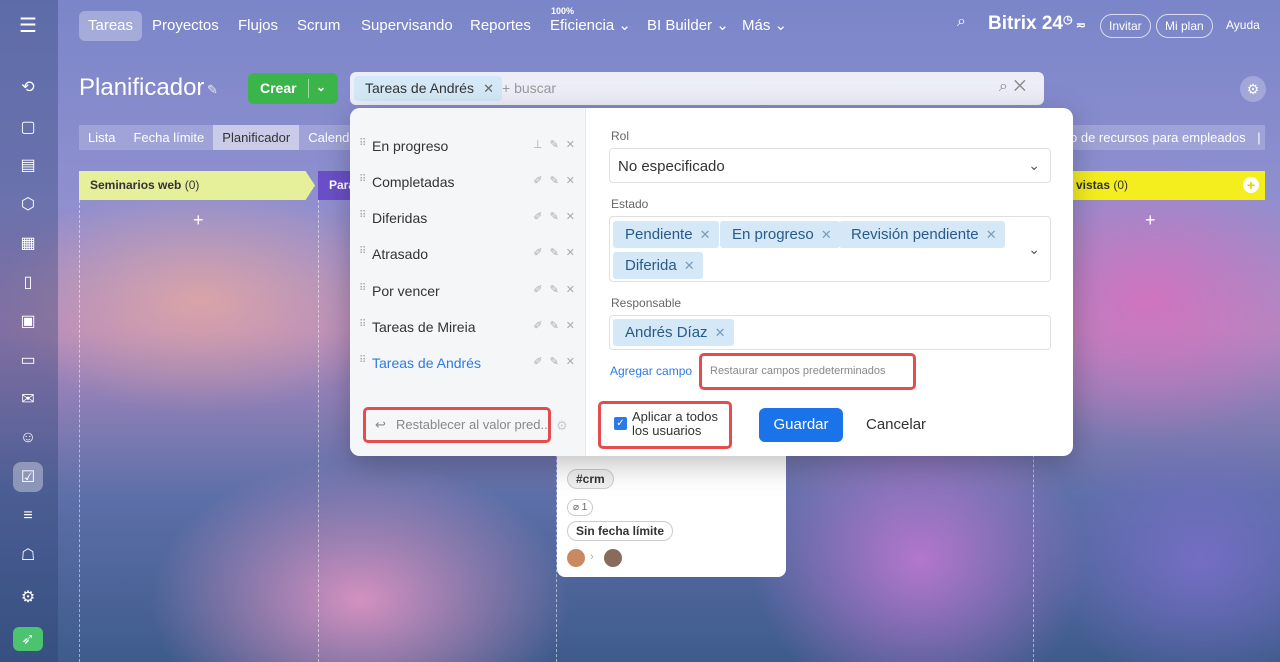  What do you see at coordinates (111, 26) in the screenshot?
I see `nav-tareas: Tareas` at bounding box center [111, 26].